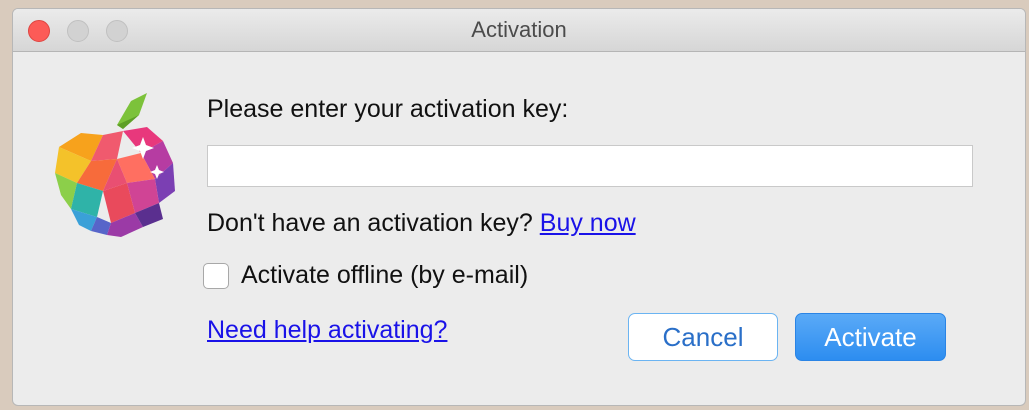 Image resolution: width=1029 pixels, height=410 pixels. I want to click on activate-offline-label: Activate offline (by e-mail), so click(384, 275).